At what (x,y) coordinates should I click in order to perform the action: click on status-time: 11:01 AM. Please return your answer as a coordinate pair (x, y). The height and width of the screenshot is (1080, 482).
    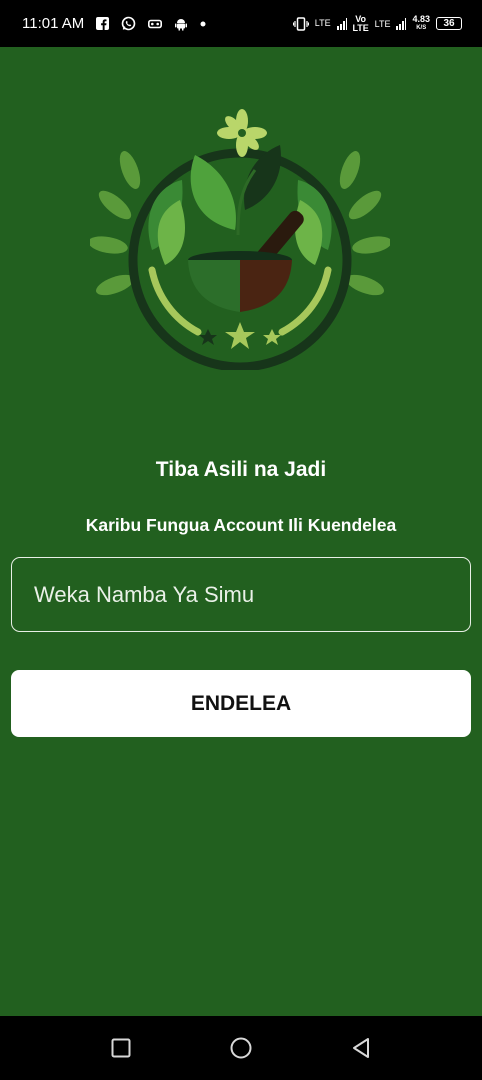
    Looking at the image, I should click on (53, 23).